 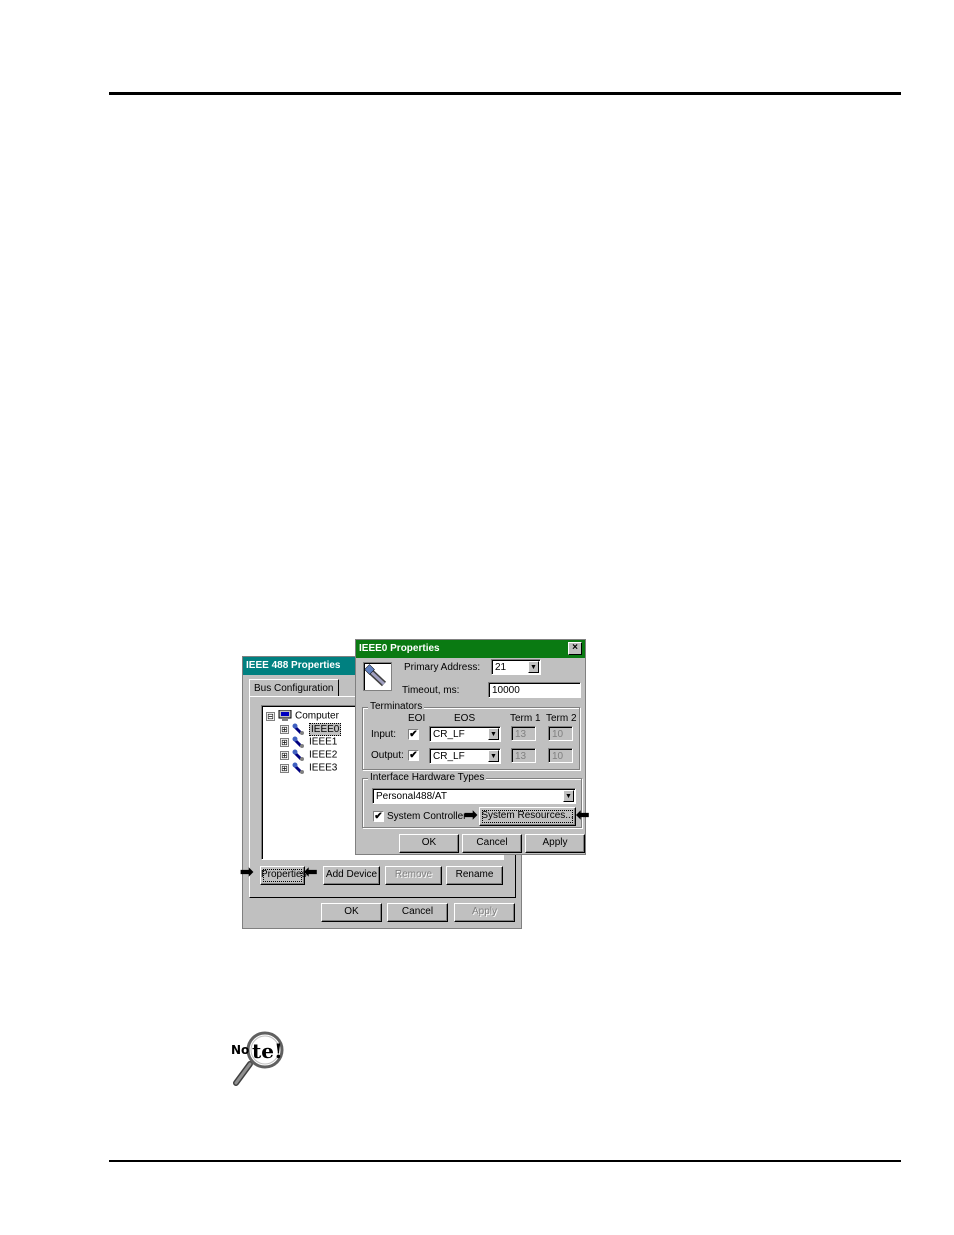 What do you see at coordinates (378, 816) in the screenshot?
I see `system-controller-checkbox: ✔` at bounding box center [378, 816].